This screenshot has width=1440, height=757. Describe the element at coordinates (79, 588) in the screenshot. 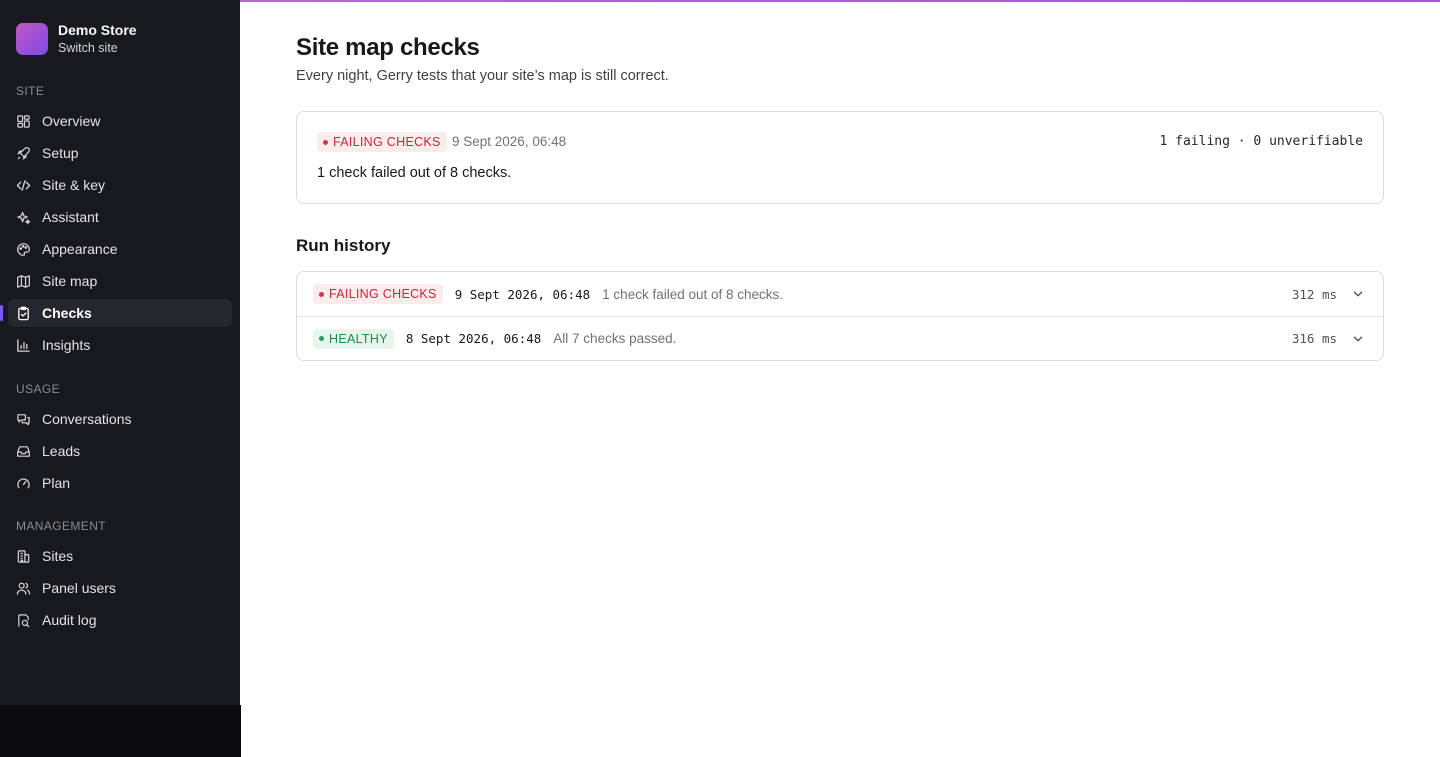

I see `sidebar-item-label: Panel users` at that location.